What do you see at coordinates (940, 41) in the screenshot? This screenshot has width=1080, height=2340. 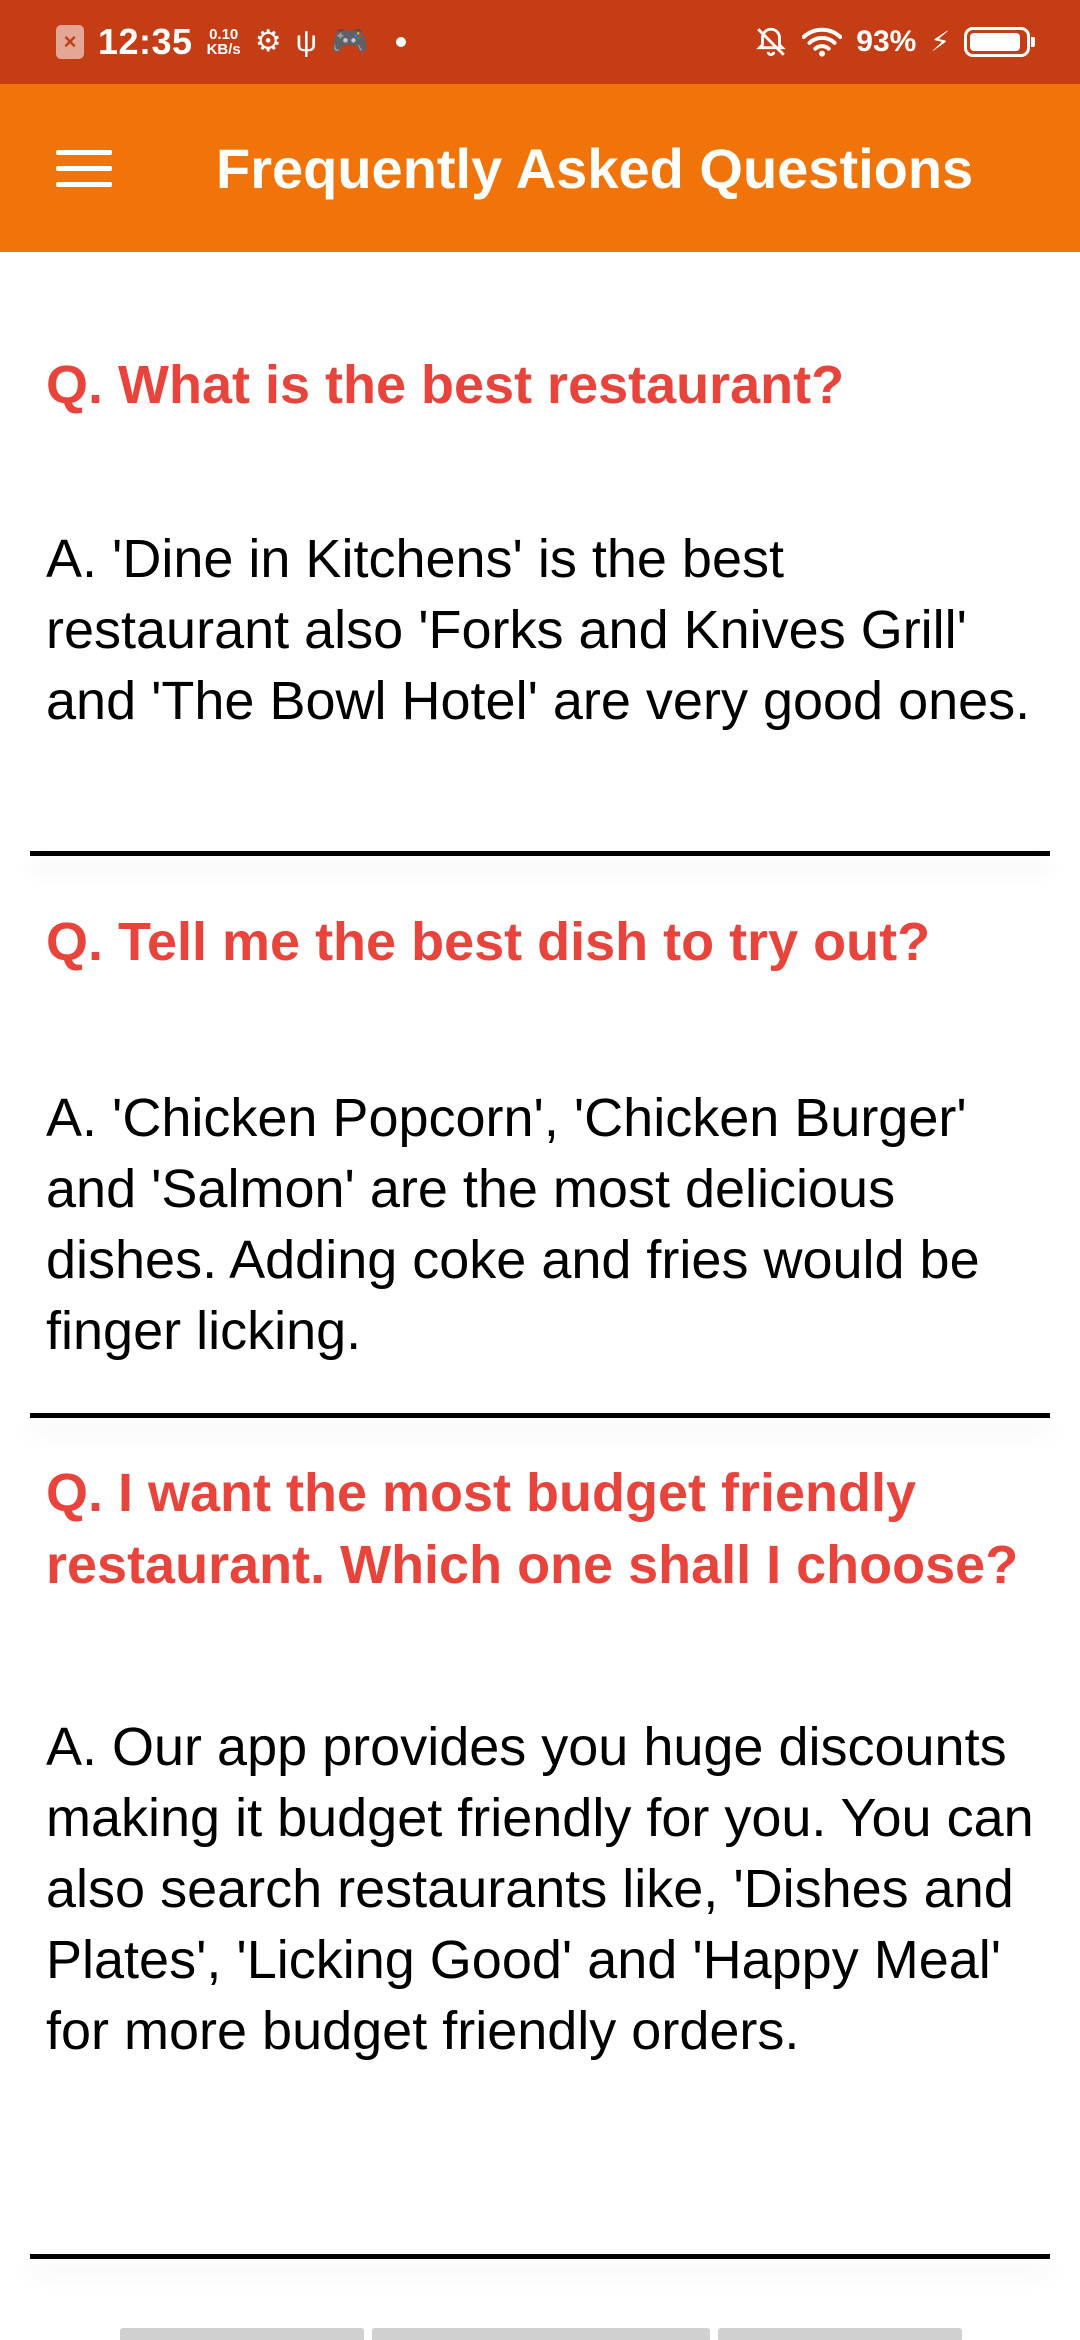 I see `charging-bolt-icon: ⚡` at bounding box center [940, 41].